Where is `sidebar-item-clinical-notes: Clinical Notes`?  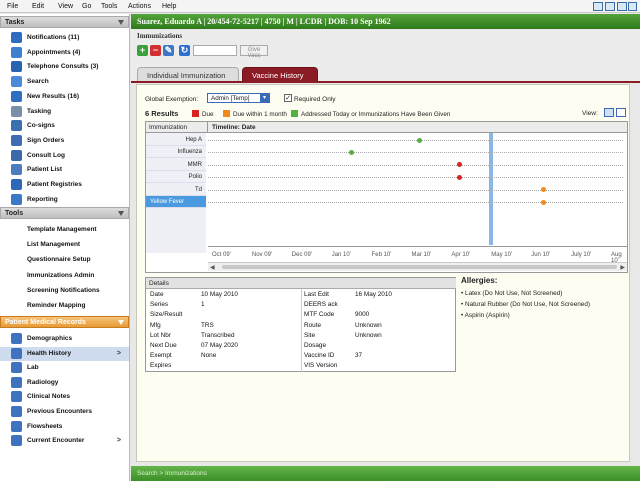 sidebar-item-clinical-notes: Clinical Notes is located at coordinates (64, 397).